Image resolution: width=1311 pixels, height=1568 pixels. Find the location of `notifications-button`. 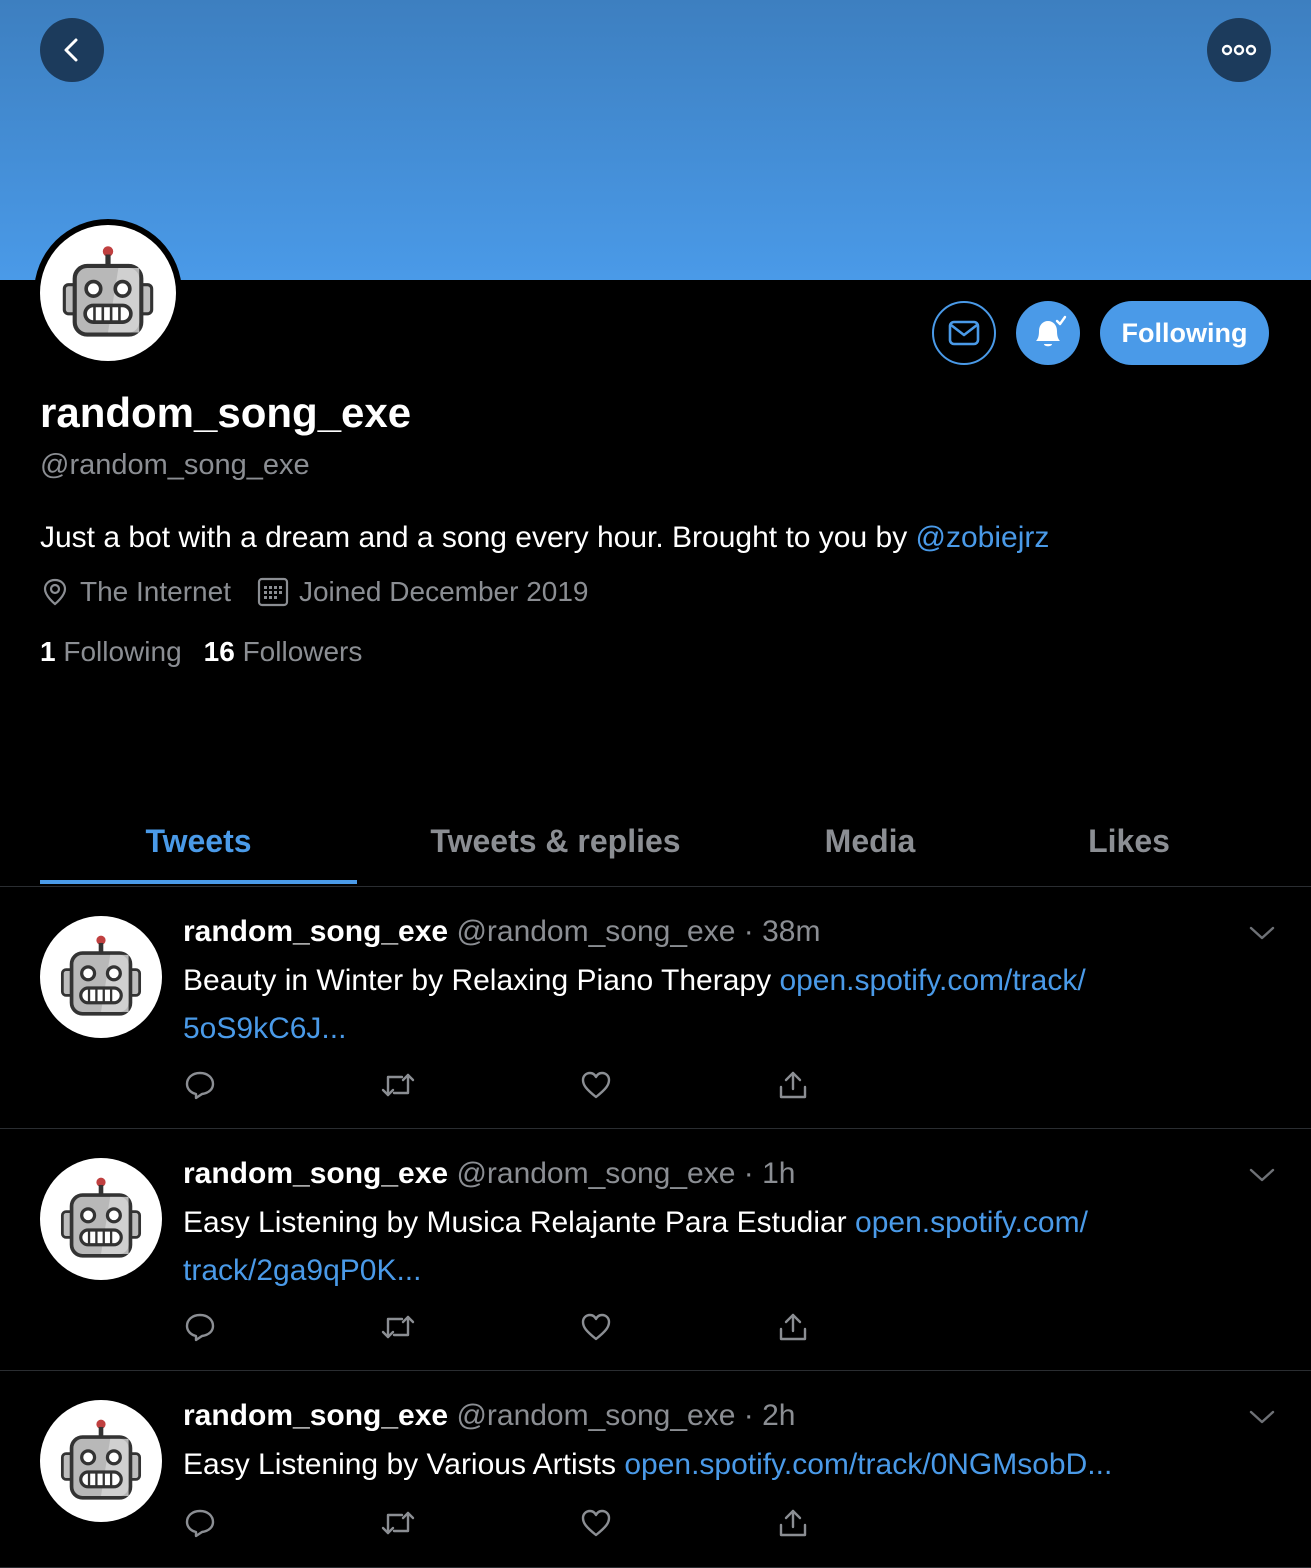

notifications-button is located at coordinates (1048, 333).